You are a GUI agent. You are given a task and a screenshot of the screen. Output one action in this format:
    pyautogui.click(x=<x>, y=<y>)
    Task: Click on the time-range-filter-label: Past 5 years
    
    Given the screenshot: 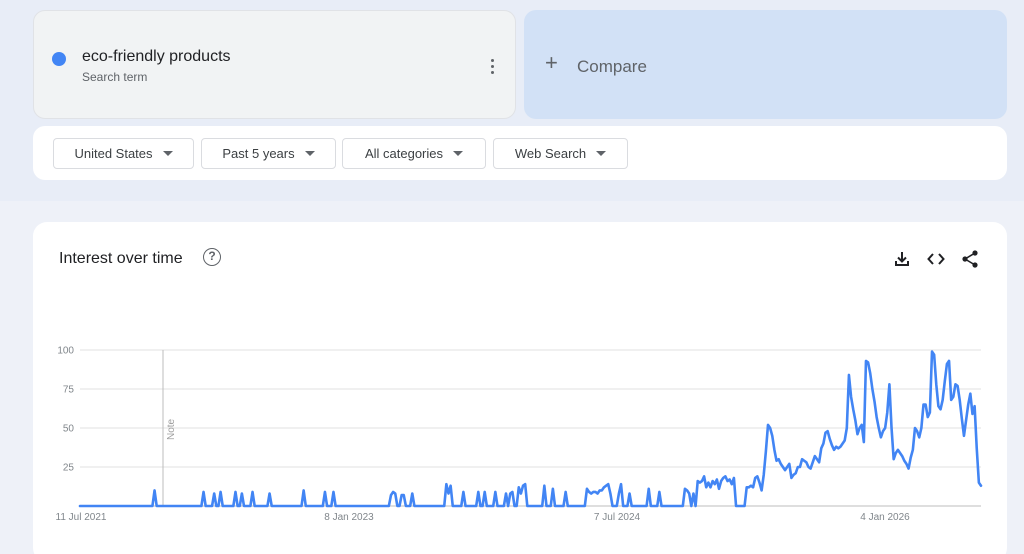 What is the action you would take?
    pyautogui.click(x=258, y=153)
    